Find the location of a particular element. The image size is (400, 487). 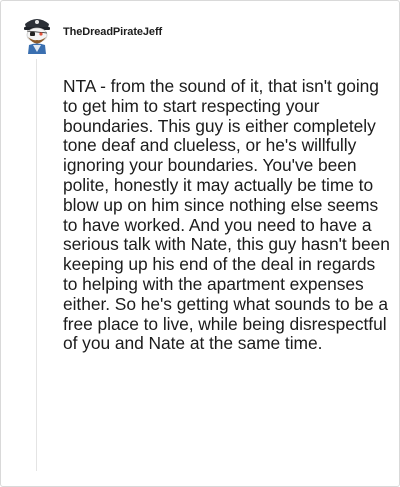

comment-header: TheDreadPirateJeff is located at coordinates (90, 34).